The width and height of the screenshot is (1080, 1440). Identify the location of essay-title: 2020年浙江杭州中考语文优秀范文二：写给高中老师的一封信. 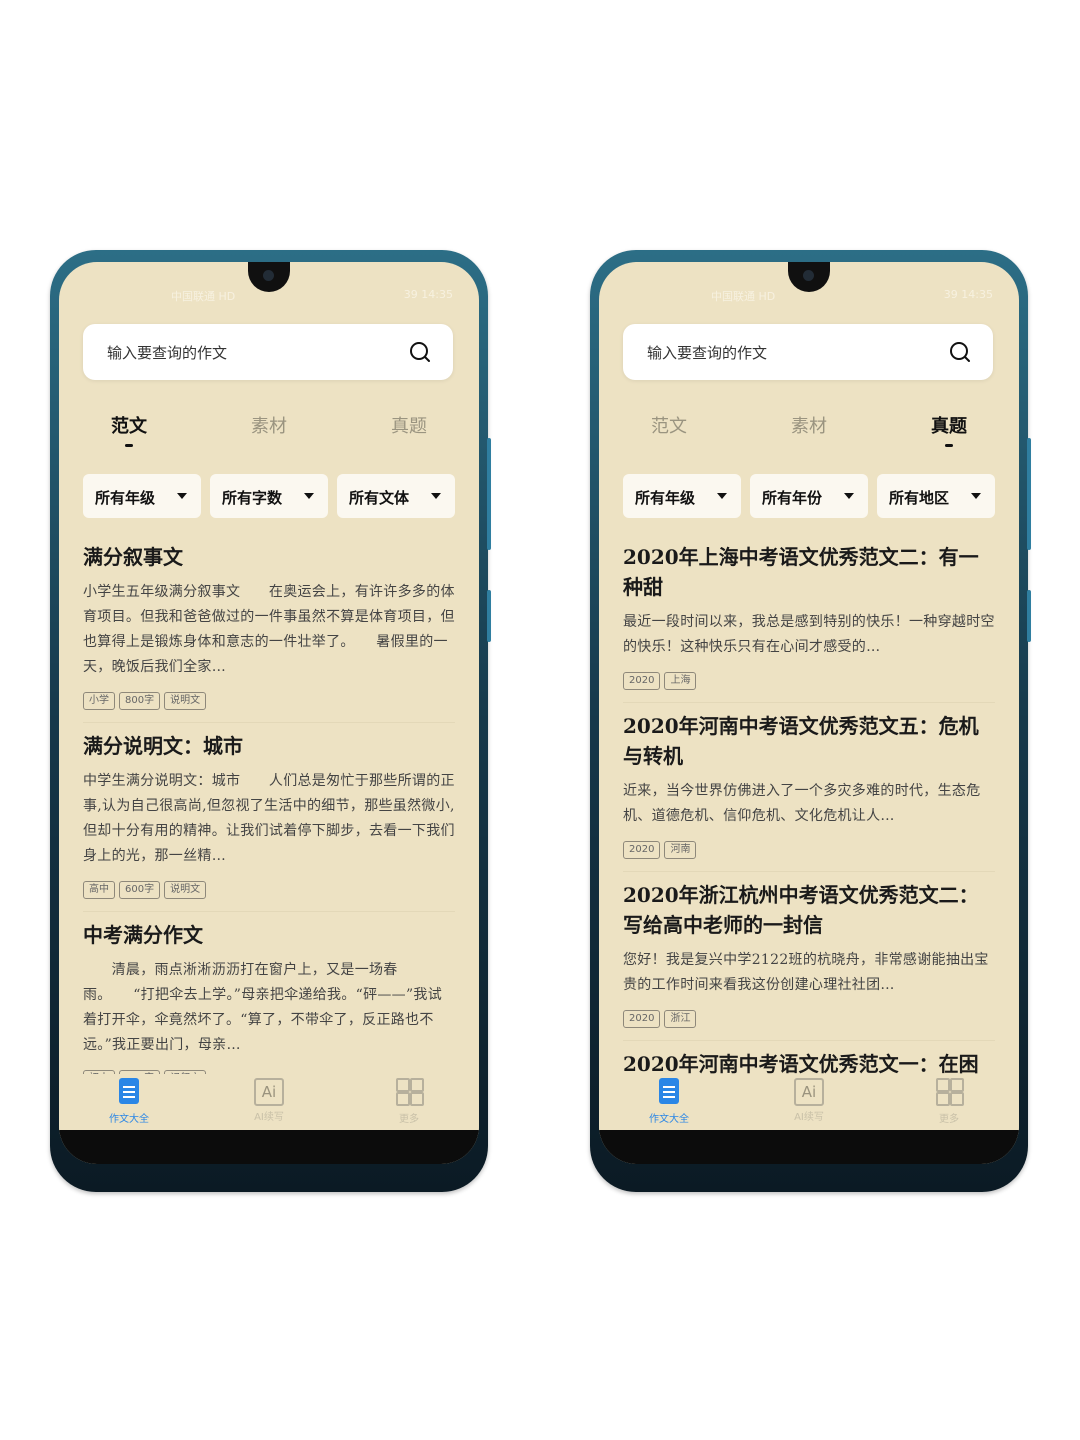
(809, 910).